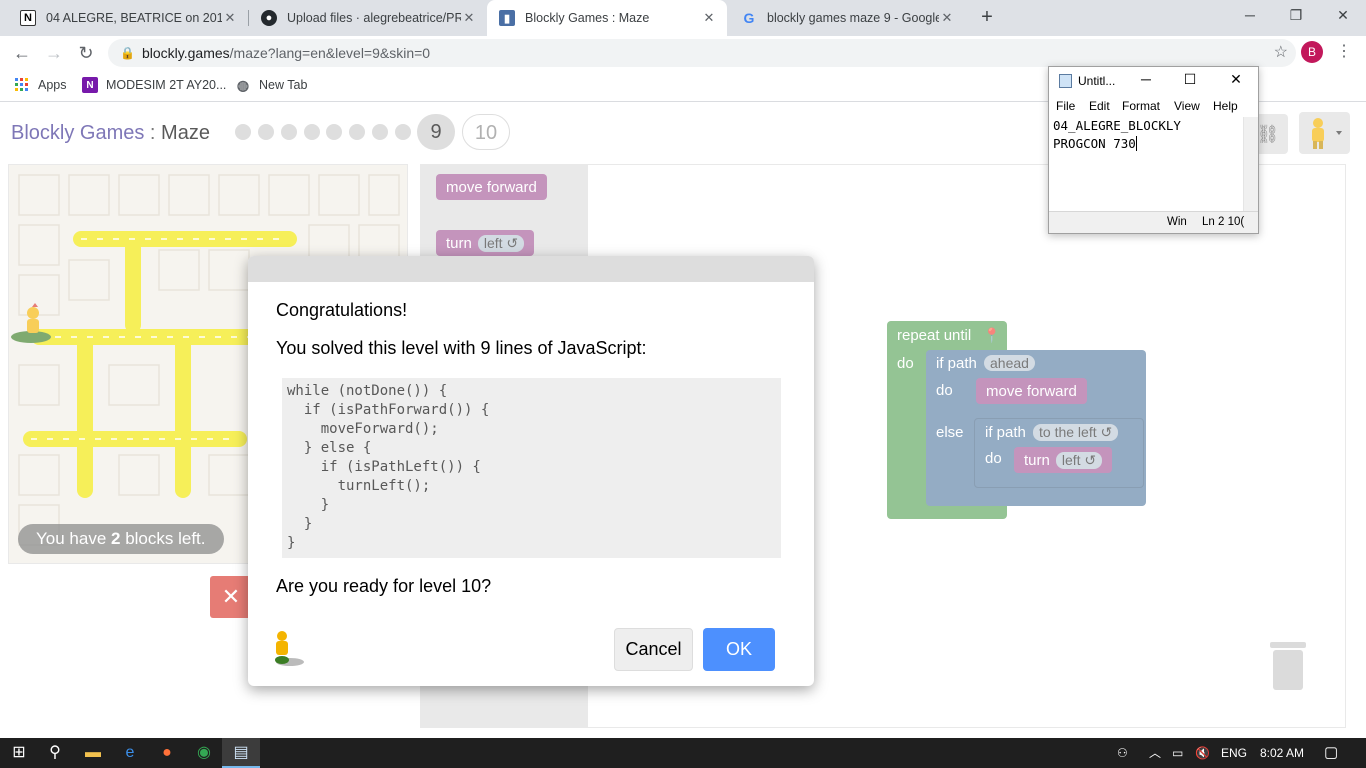 The image size is (1366, 768). I want to click on reload-icon: ↻, so click(86, 53).